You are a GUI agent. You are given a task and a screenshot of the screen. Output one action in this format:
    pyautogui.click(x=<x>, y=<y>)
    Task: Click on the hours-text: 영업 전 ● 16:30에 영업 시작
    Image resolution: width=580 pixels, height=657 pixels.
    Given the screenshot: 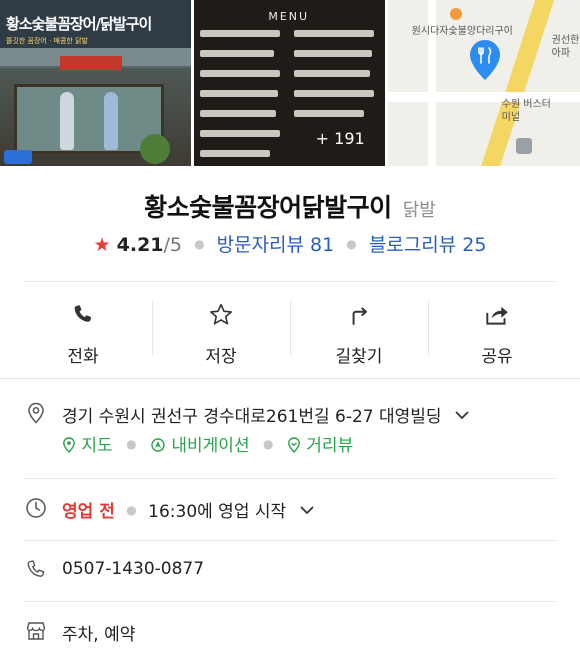 What is the action you would take?
    pyautogui.click(x=188, y=509)
    